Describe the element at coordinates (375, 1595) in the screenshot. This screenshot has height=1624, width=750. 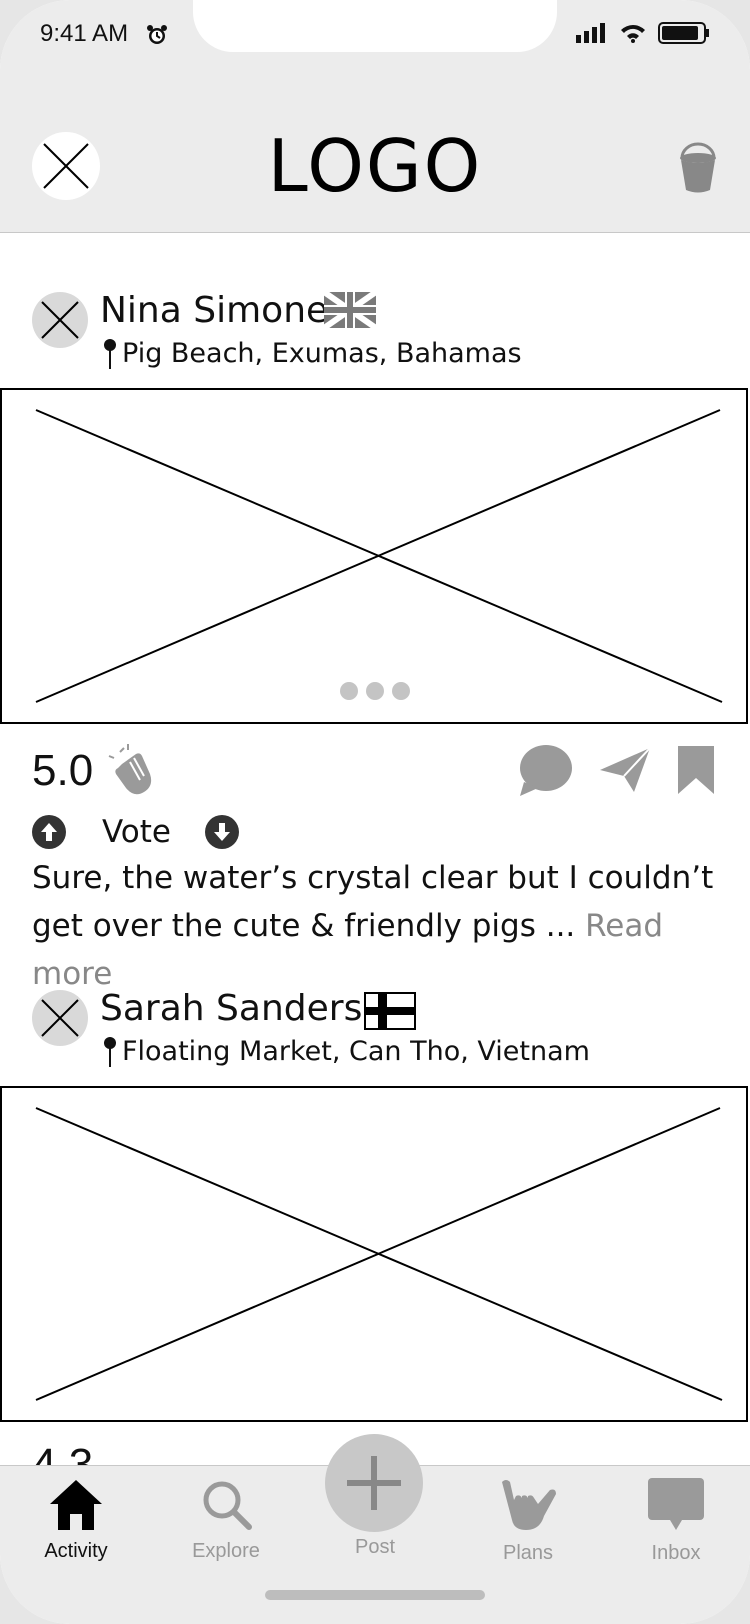
I see `home-indicator` at that location.